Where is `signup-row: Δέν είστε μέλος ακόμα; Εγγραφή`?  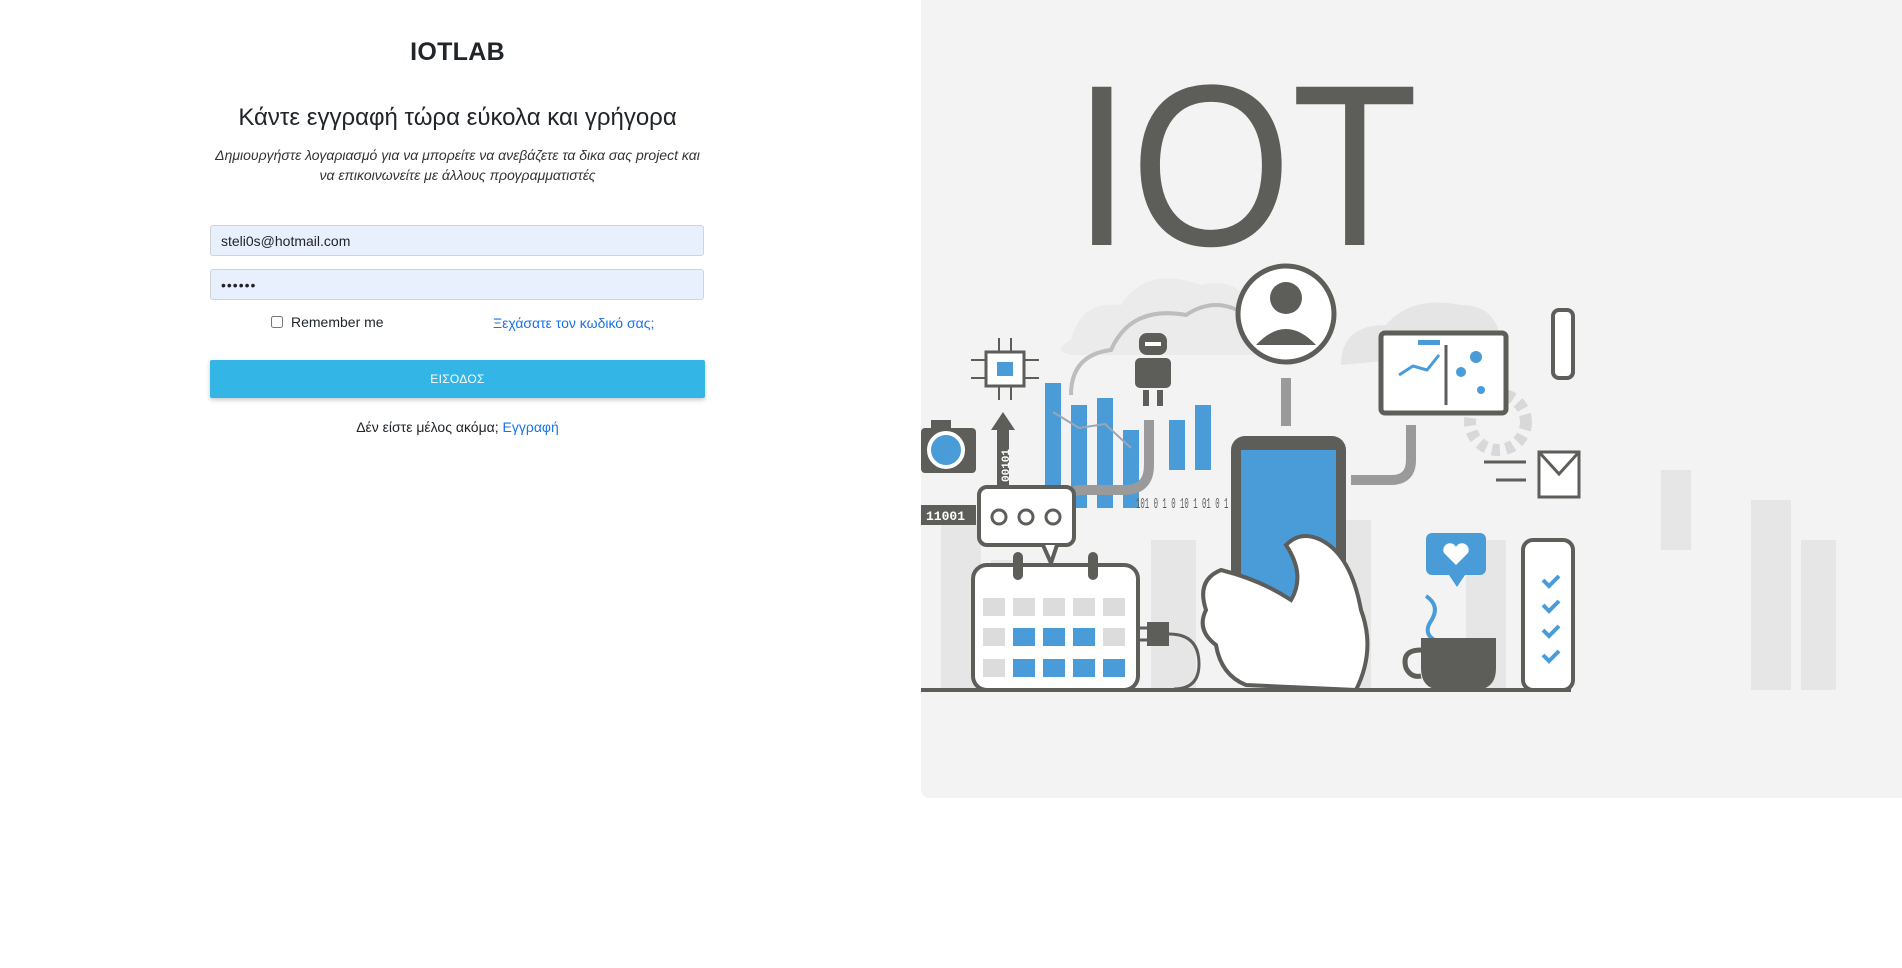 signup-row: Δέν είστε μέλος ακόμα; Εγγραφή is located at coordinates (457, 427).